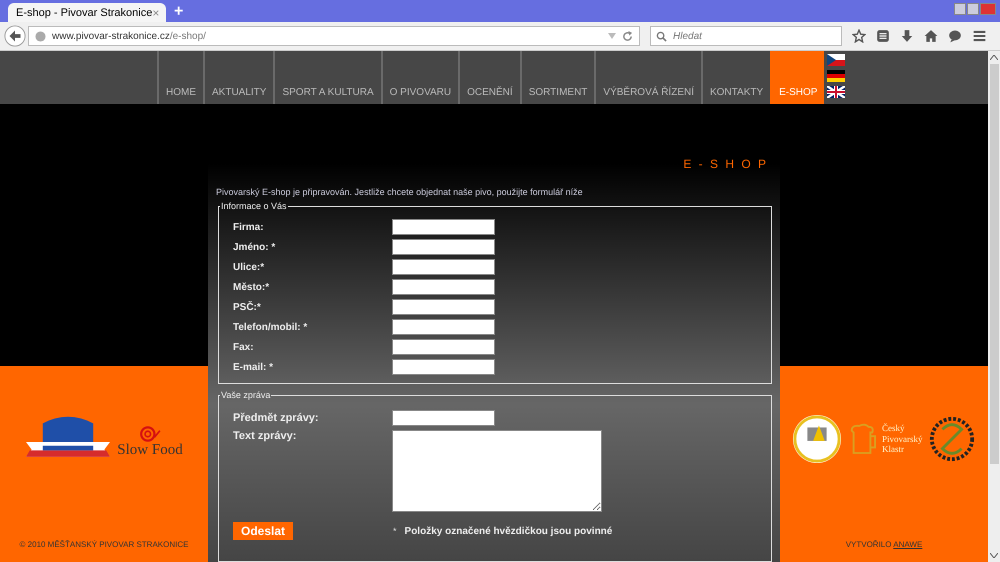 This screenshot has height=562, width=1000. What do you see at coordinates (395, 531) in the screenshot?
I see `required-mark: *` at bounding box center [395, 531].